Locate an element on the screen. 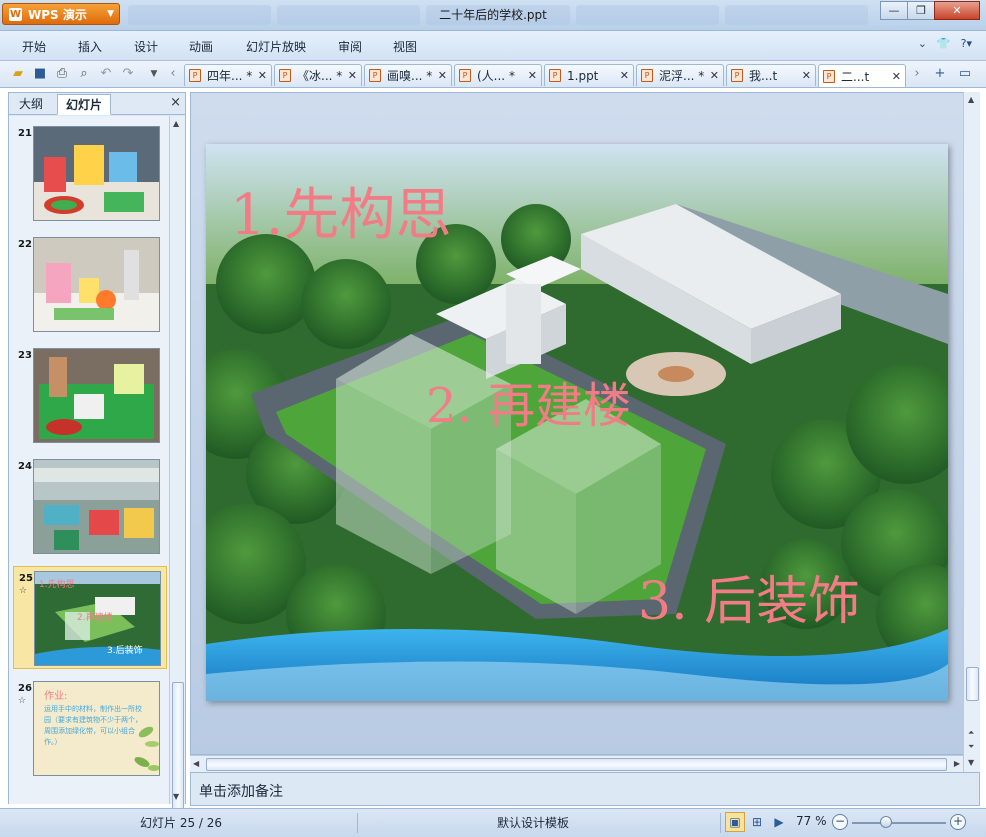 Image resolution: width=986 pixels, height=837 pixels. menu-design: 设计 is located at coordinates (146, 46).